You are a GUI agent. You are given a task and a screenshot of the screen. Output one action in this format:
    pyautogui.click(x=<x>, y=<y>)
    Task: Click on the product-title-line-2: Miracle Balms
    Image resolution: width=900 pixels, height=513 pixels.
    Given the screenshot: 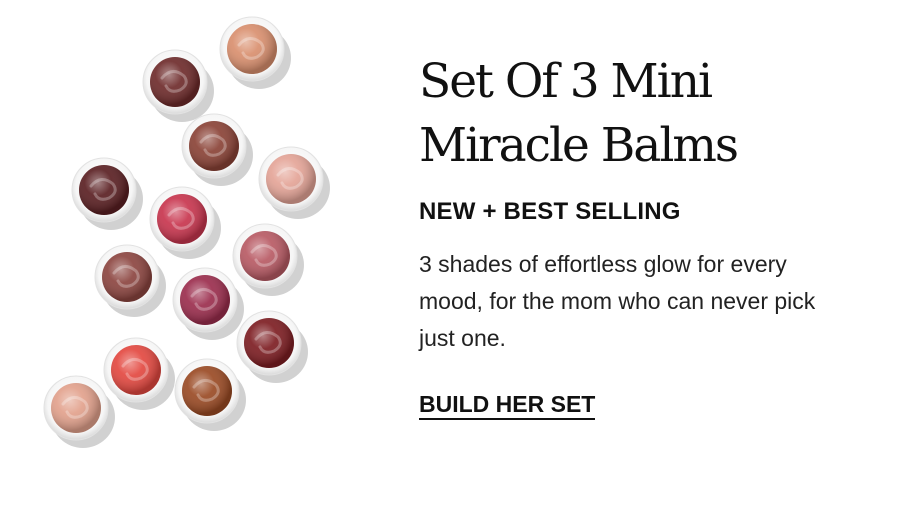 What is the action you would take?
    pyautogui.click(x=579, y=145)
    